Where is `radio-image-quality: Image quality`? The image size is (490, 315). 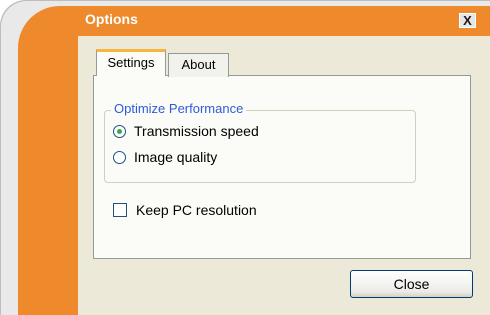
radio-image-quality: Image quality is located at coordinates (165, 157).